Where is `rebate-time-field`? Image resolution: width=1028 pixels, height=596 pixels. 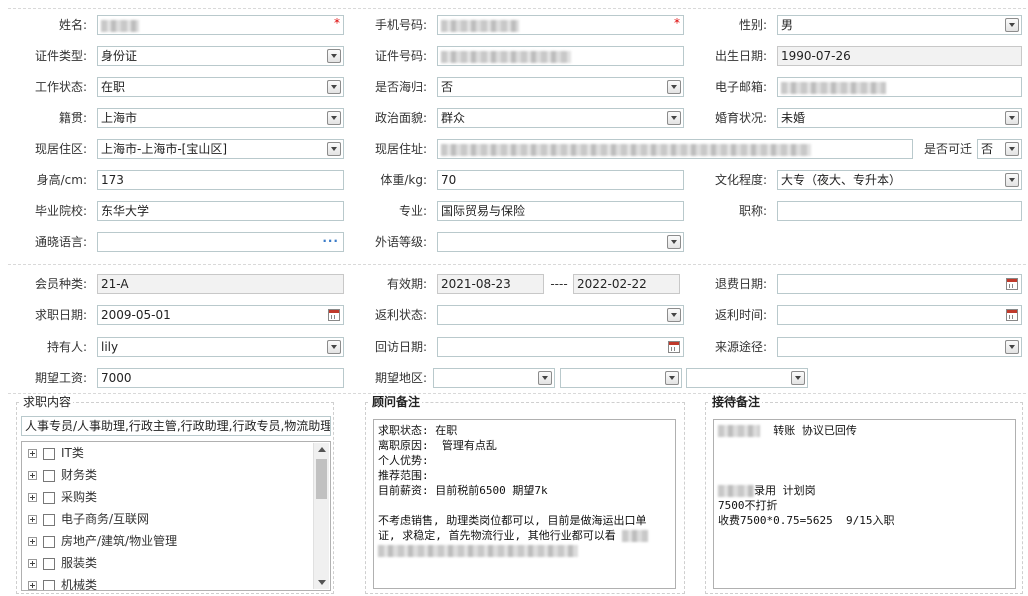
rebate-time-field is located at coordinates (899, 315).